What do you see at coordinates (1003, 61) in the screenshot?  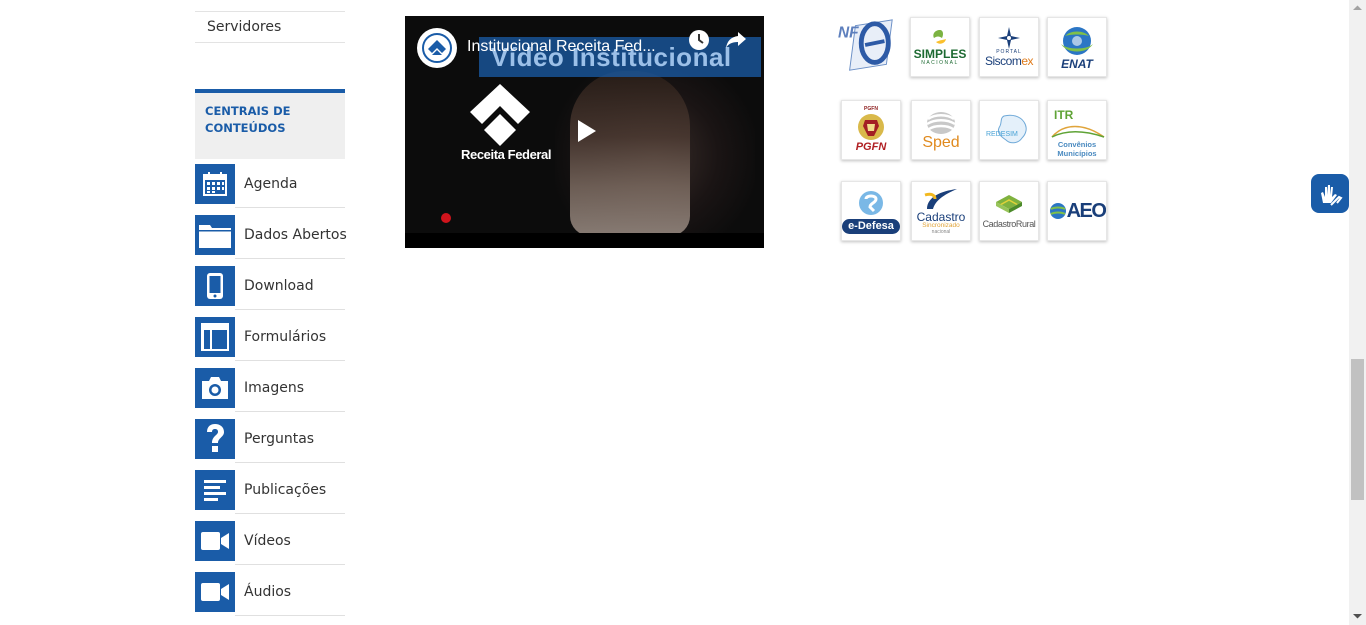 I see `siscomex-logo-text: Siscom` at bounding box center [1003, 61].